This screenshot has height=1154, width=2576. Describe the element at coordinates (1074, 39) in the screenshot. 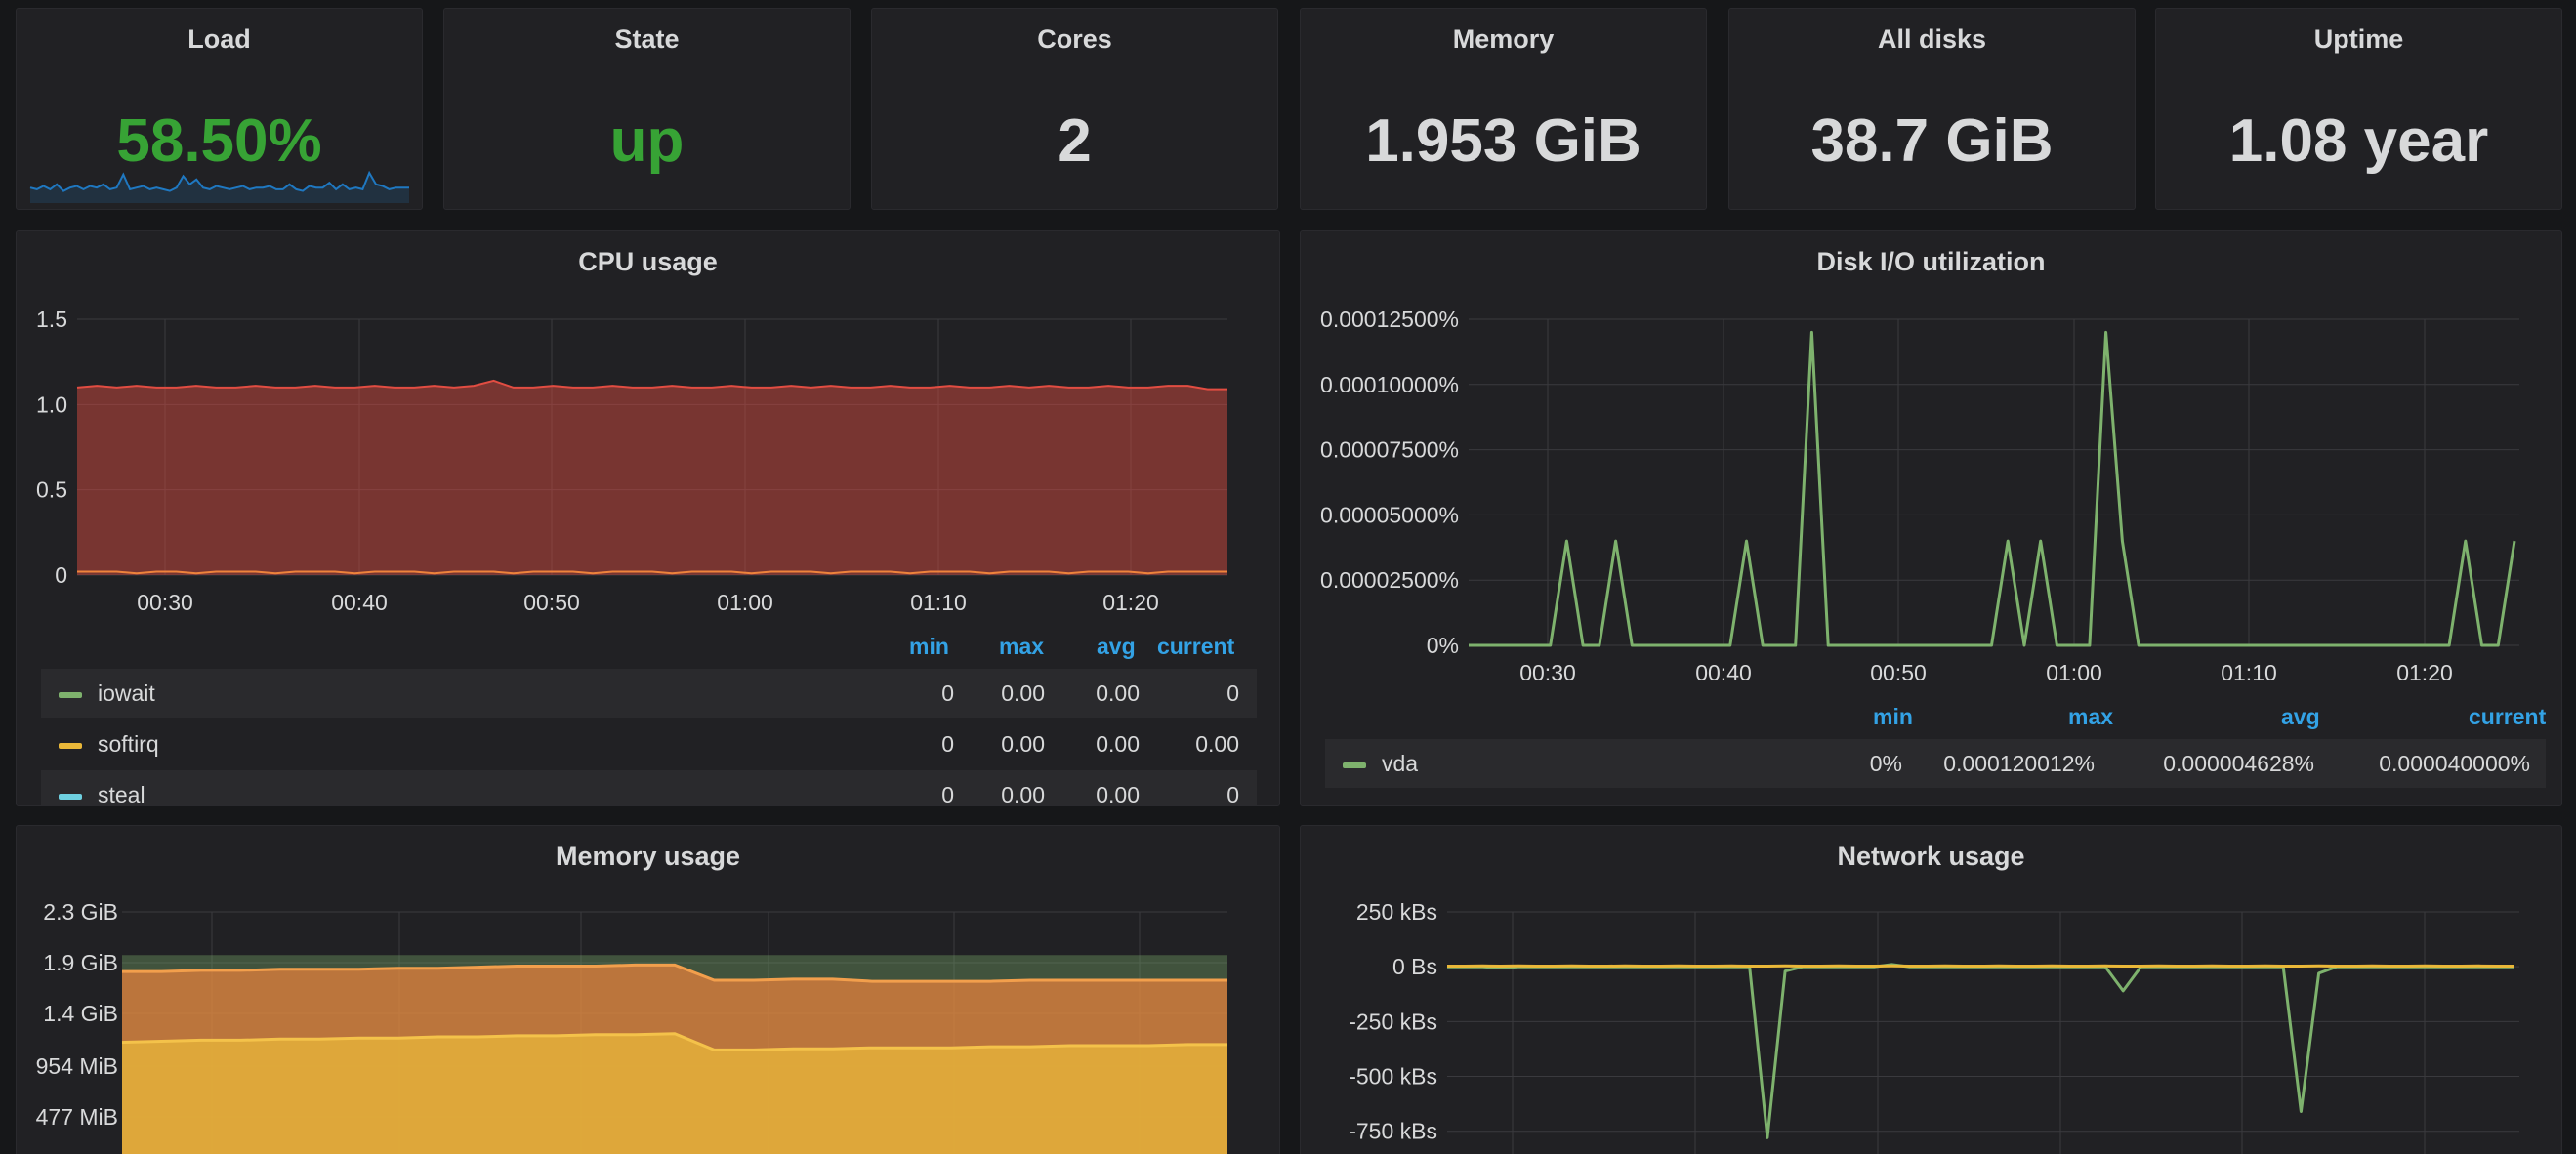

I see `cores-title: Cores` at that location.